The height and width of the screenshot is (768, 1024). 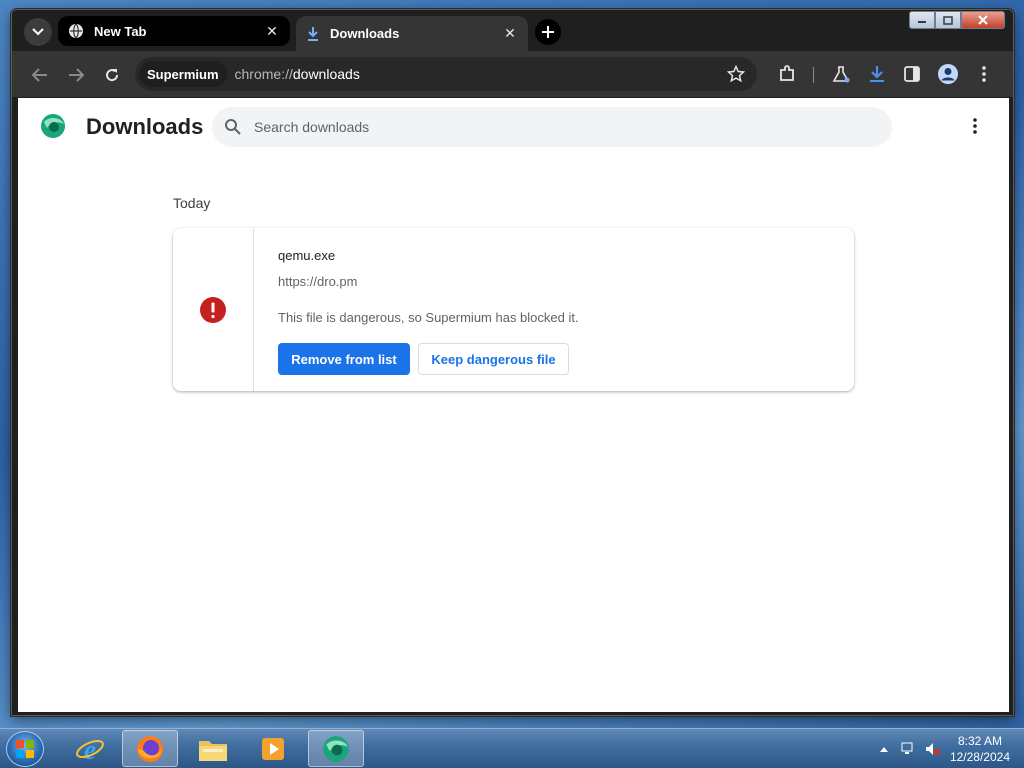 I want to click on volume-muted-icon, so click(x=932, y=749).